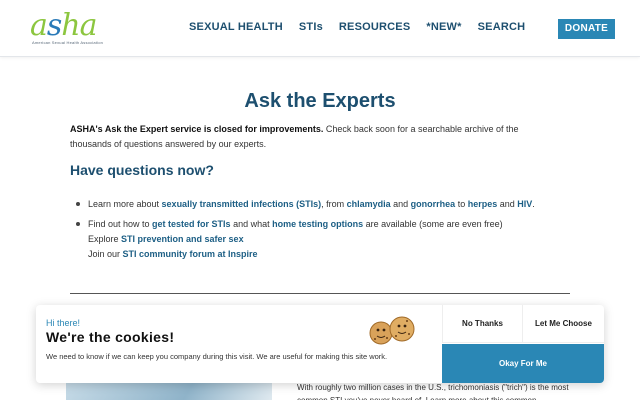 The width and height of the screenshot is (640, 400). Describe the element at coordinates (482, 324) in the screenshot. I see `no-thanks-button: No Thanks` at that location.